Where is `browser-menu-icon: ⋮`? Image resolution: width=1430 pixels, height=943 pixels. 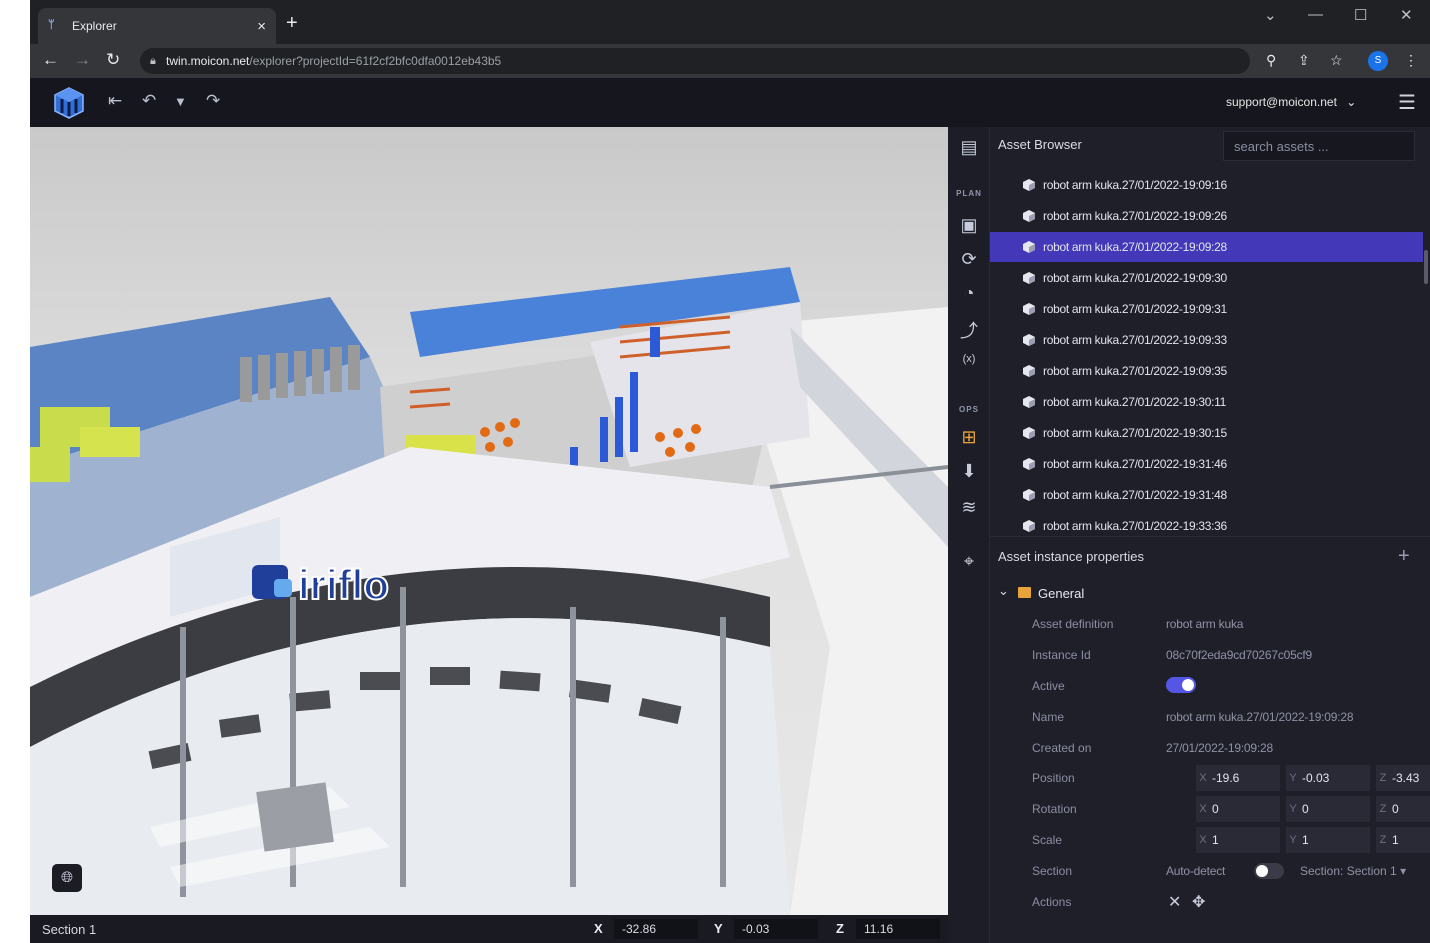 browser-menu-icon: ⋮ is located at coordinates (1411, 60).